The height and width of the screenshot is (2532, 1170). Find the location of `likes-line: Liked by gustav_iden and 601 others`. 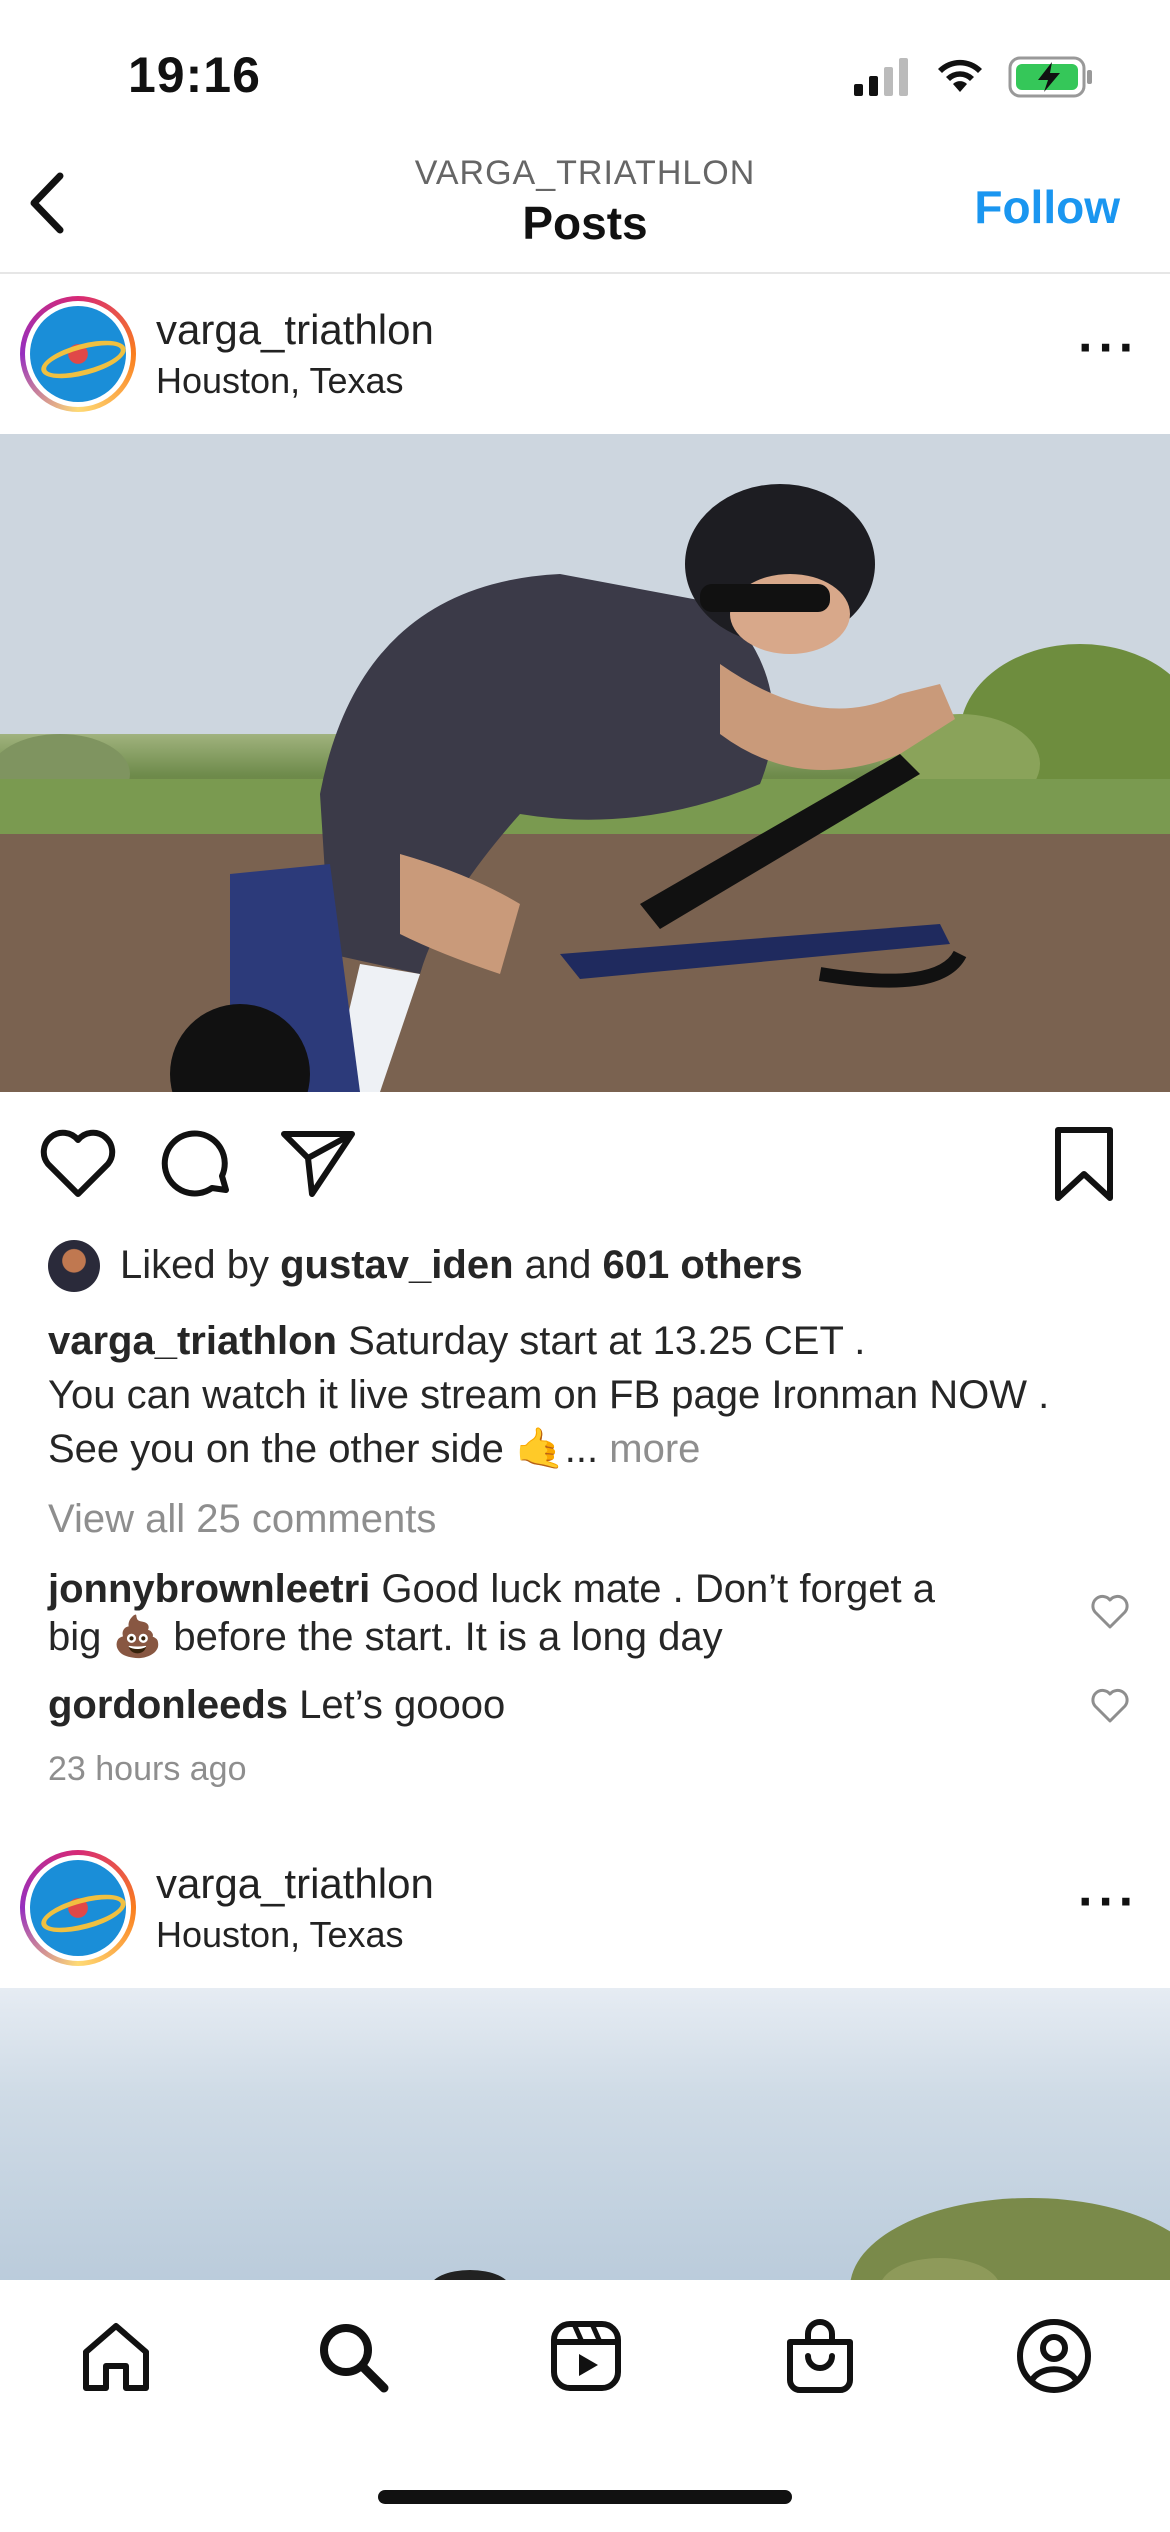

likes-line: Liked by gustav_iden and 601 others is located at coordinates (461, 1265).